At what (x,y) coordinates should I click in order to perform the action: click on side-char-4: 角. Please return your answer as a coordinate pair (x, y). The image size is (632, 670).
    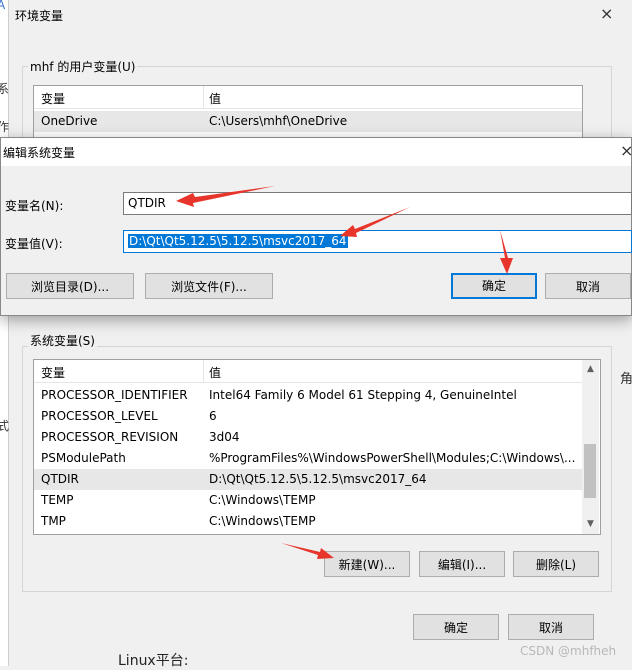
    Looking at the image, I should click on (626, 379).